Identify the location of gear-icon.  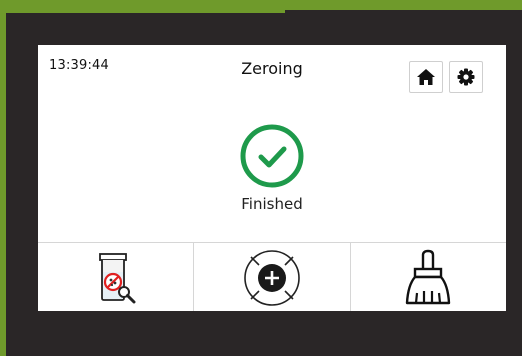
(466, 77).